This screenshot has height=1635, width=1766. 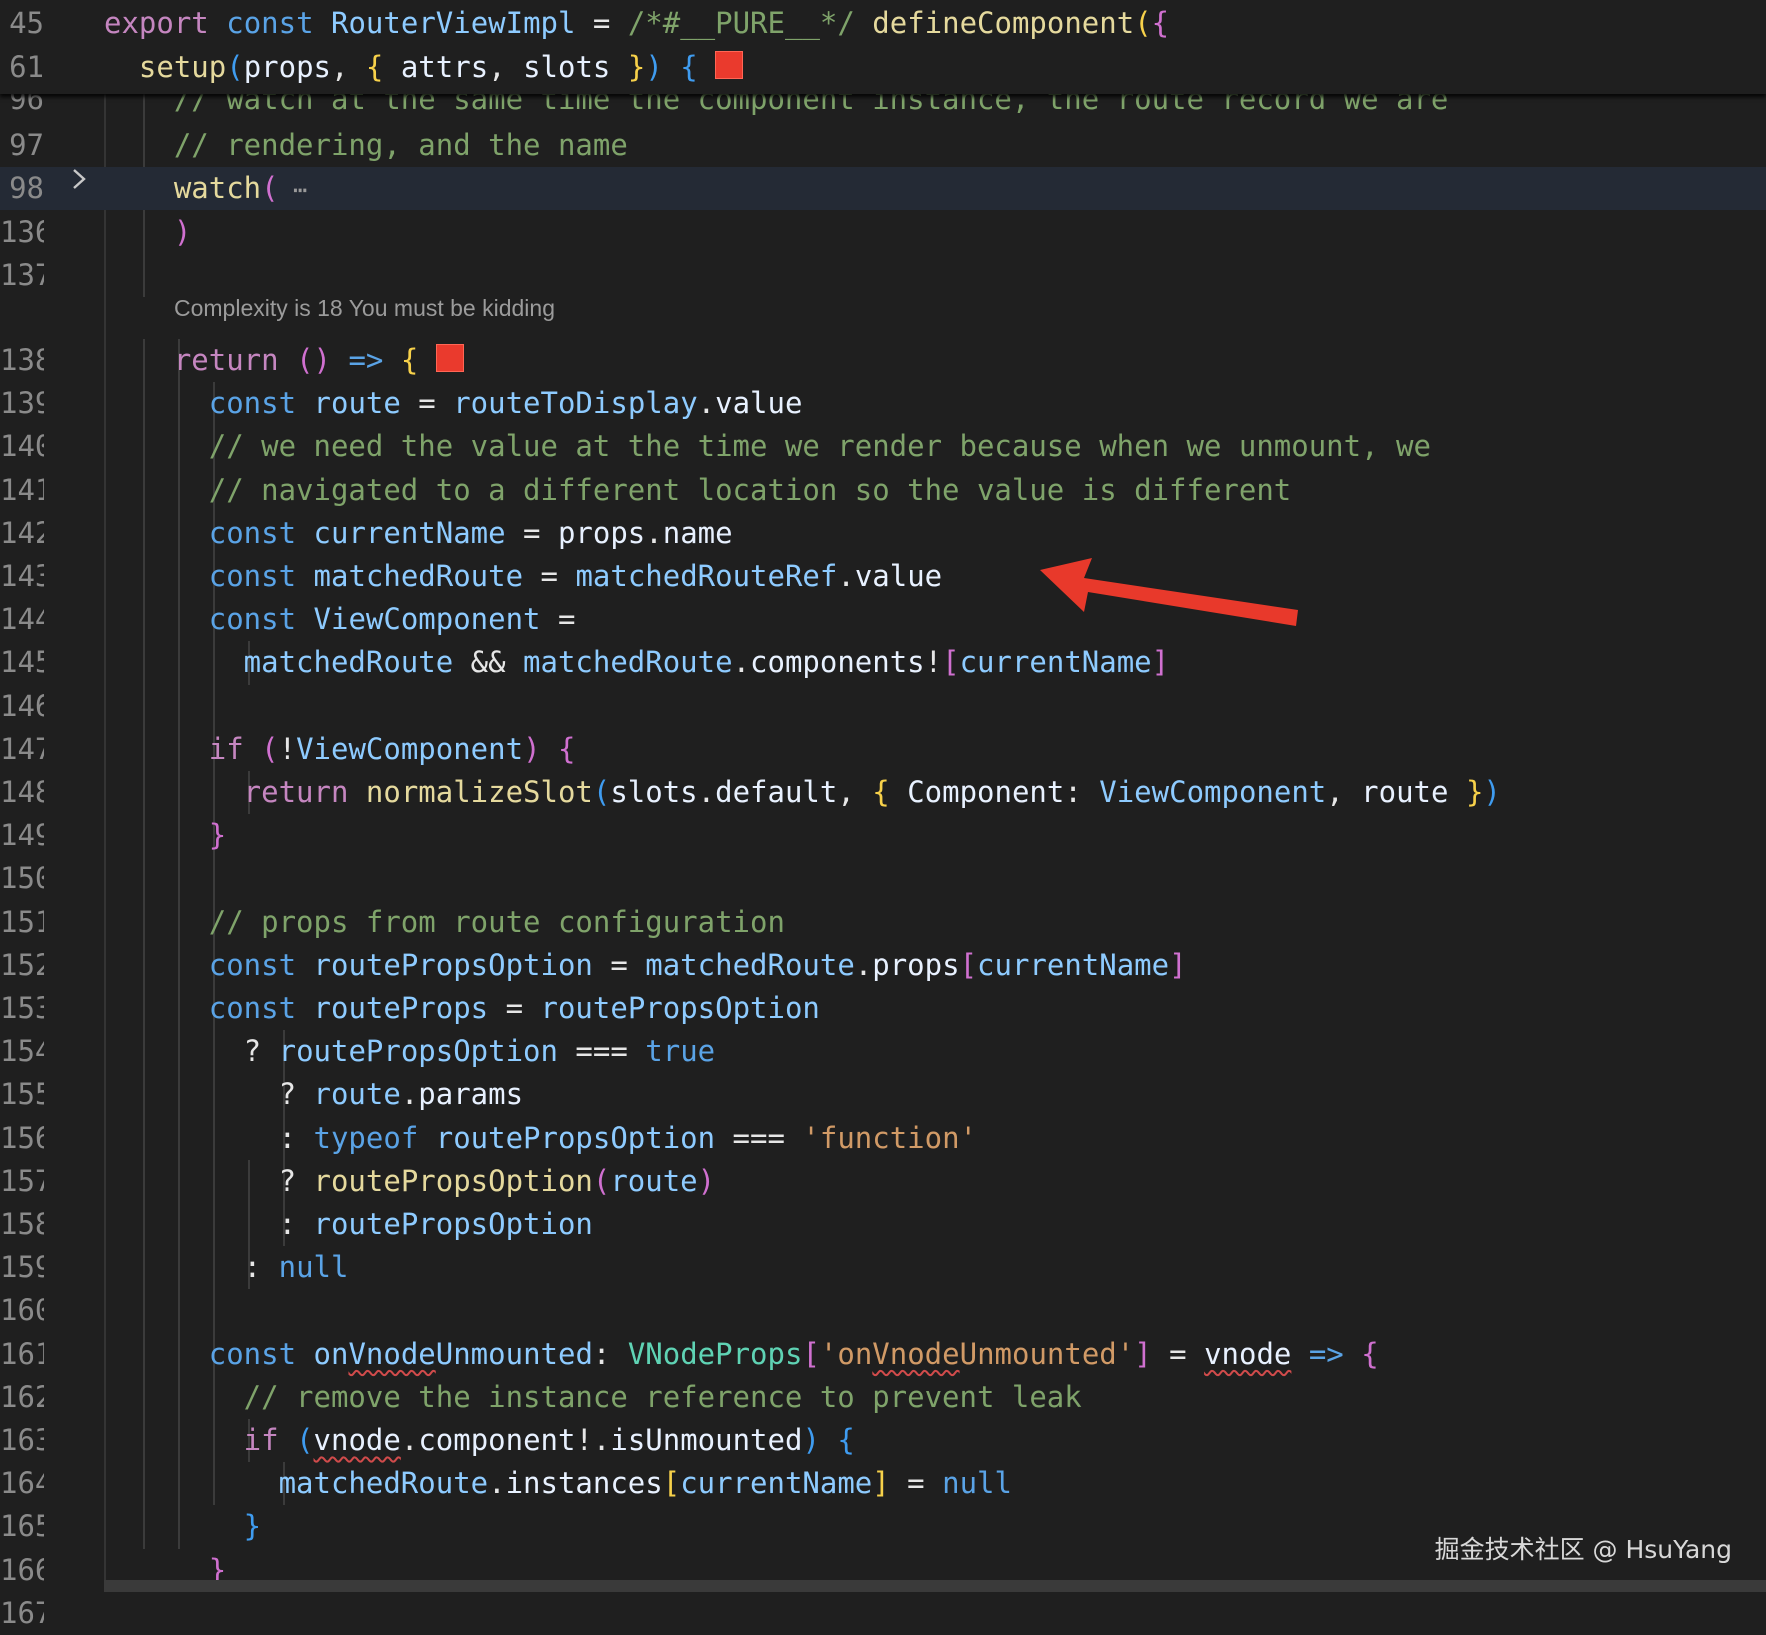 I want to click on code-line: 153 const routeProps = routePropsOption, so click(x=883, y=1008).